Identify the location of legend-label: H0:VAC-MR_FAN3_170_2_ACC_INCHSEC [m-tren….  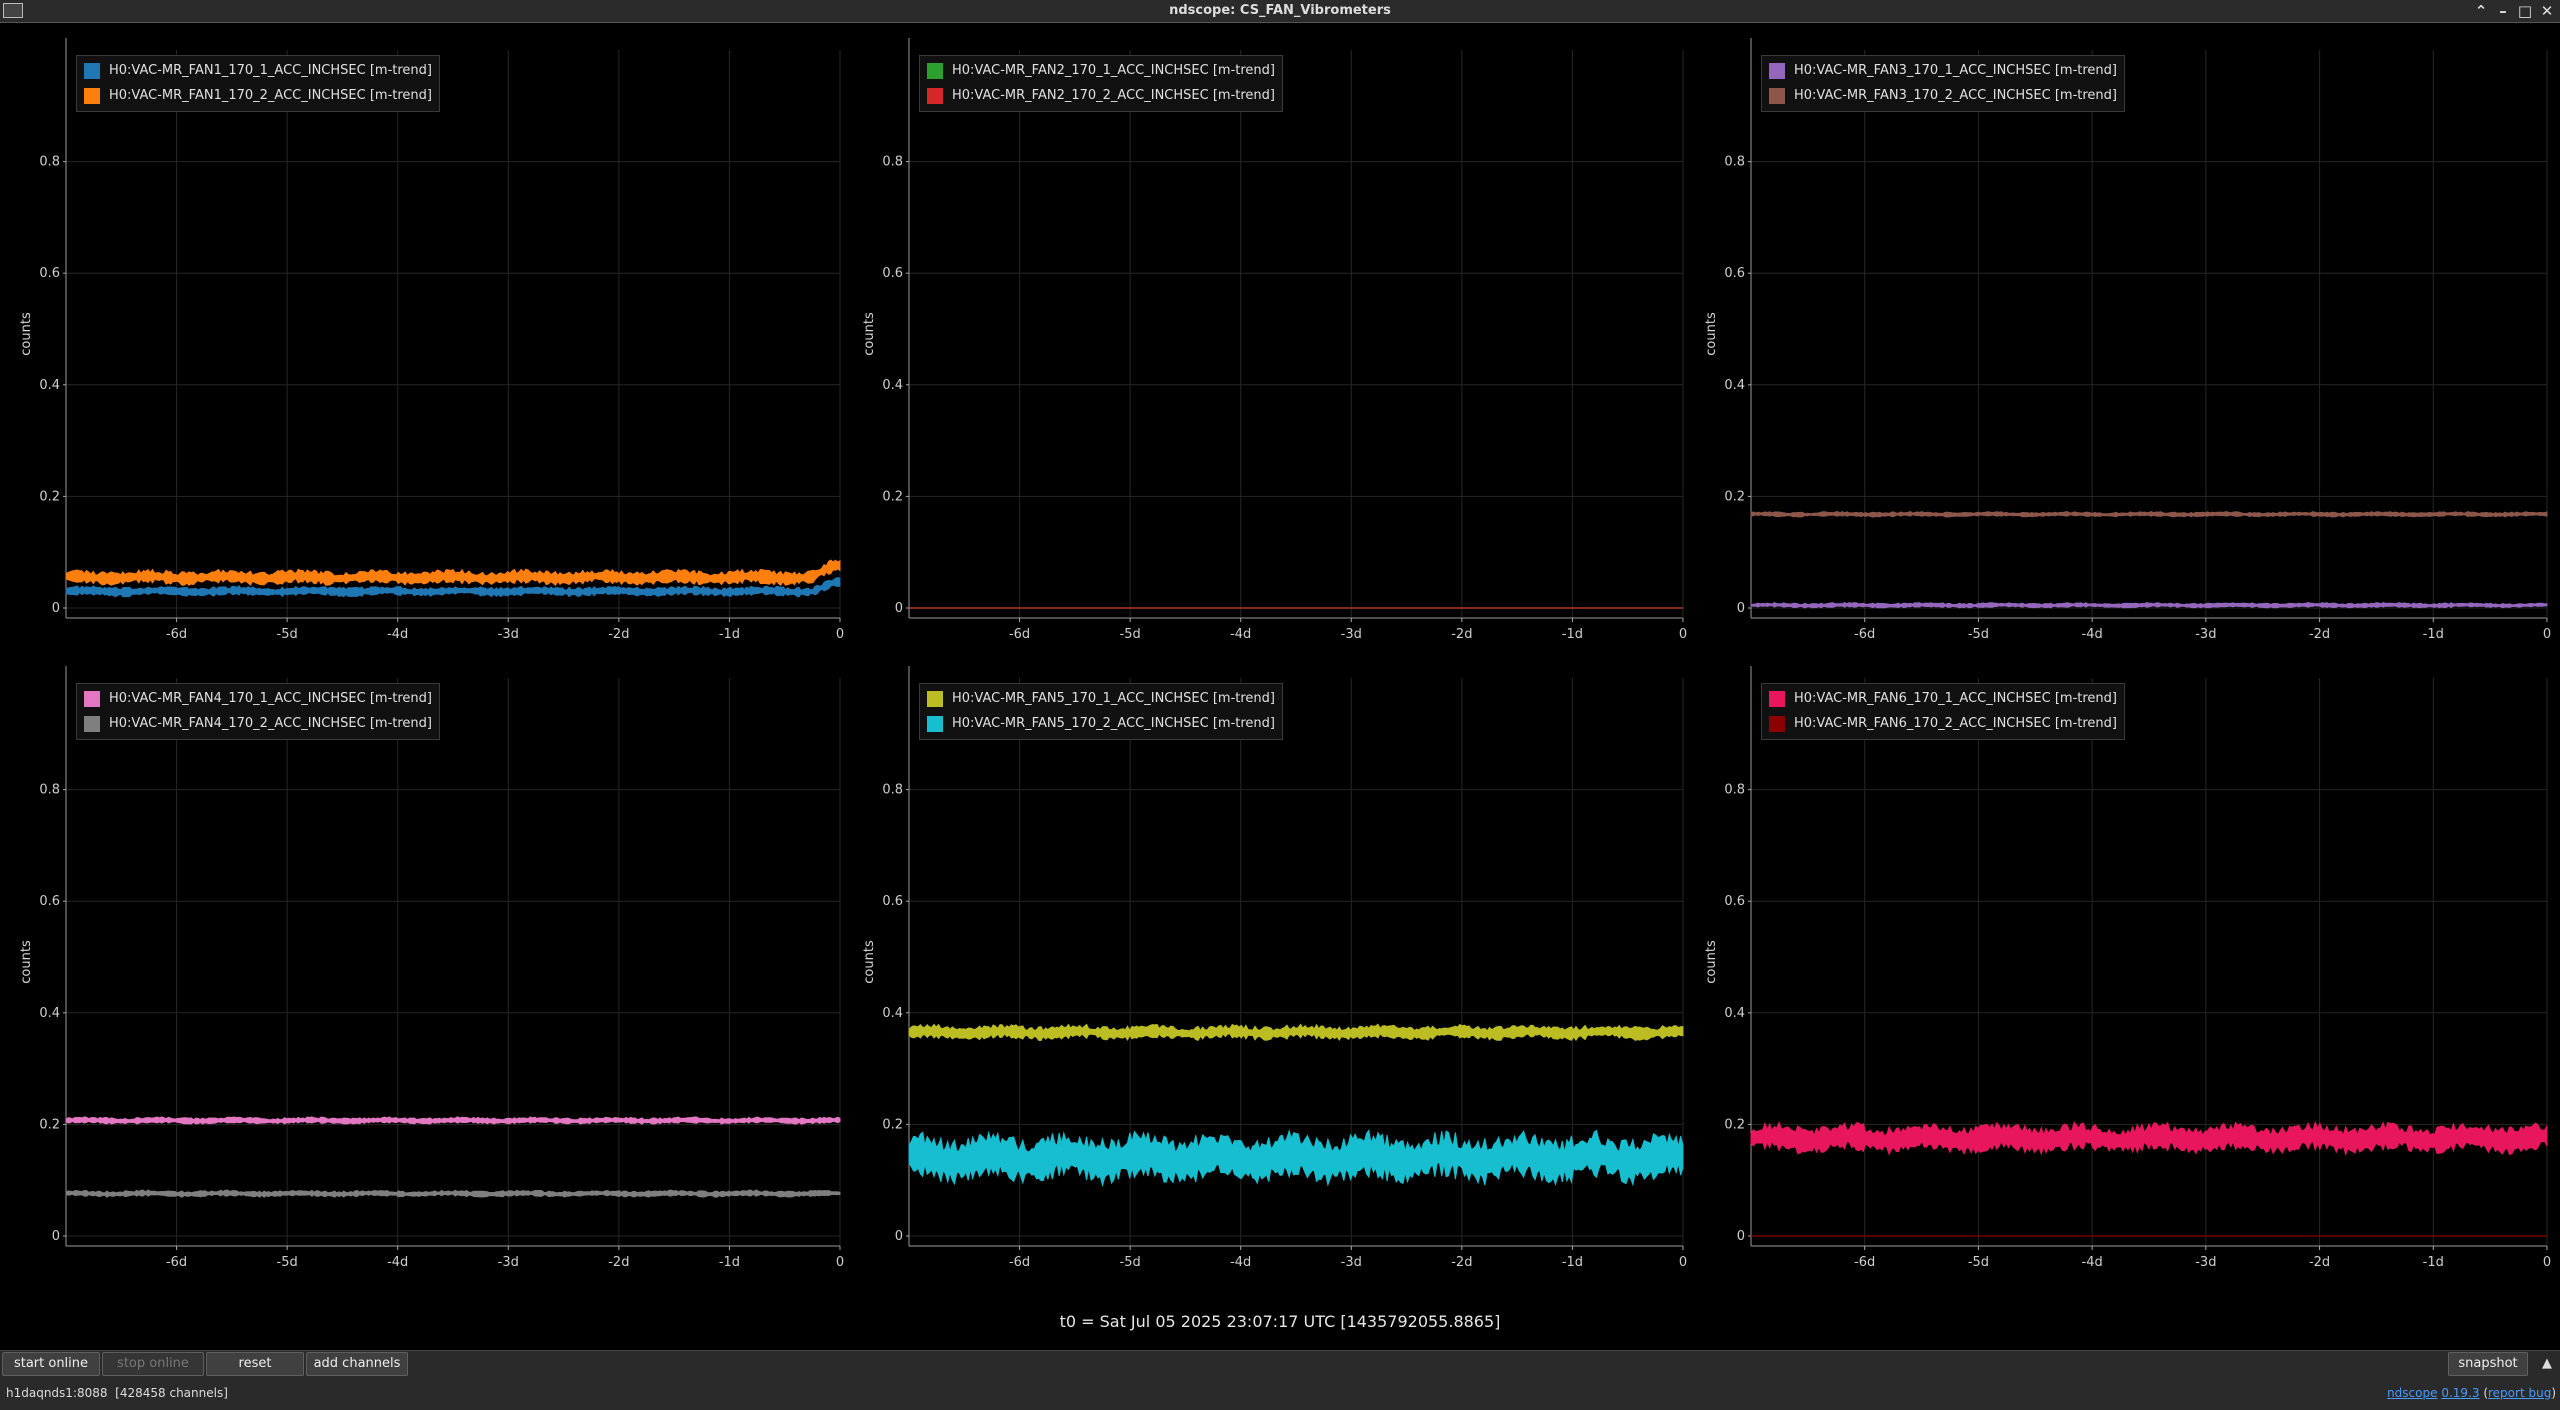
(1955, 95).